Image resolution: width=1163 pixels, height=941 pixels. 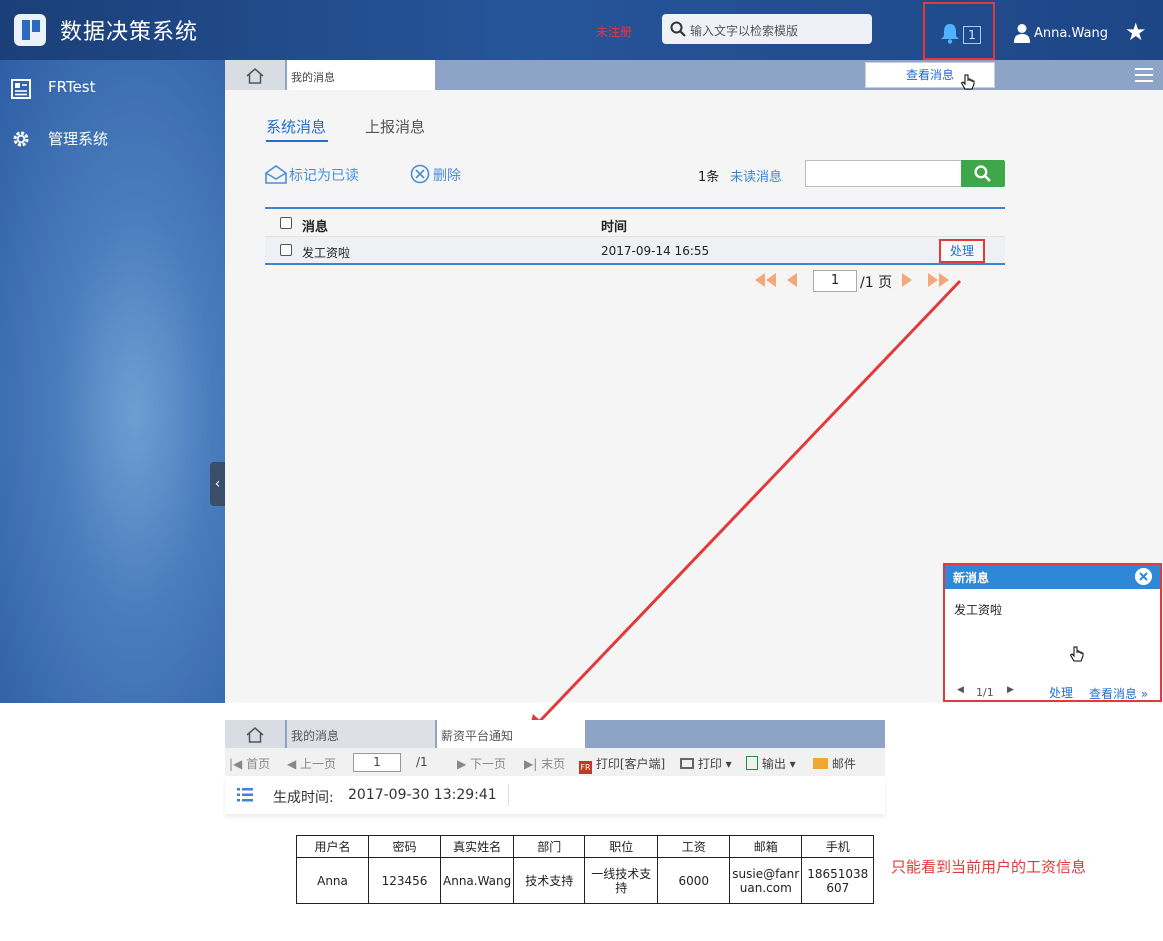 I want to click on app-logo-icon, so click(x=30, y=30).